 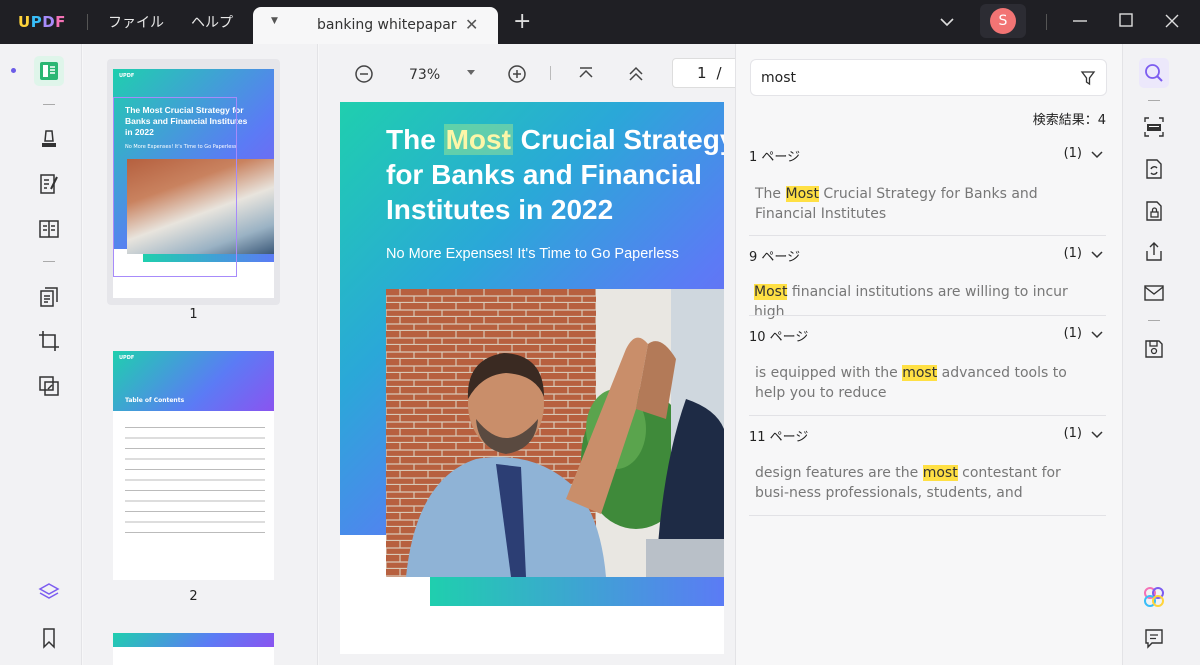 I want to click on right-rail-separator, so click(x=1154, y=100).